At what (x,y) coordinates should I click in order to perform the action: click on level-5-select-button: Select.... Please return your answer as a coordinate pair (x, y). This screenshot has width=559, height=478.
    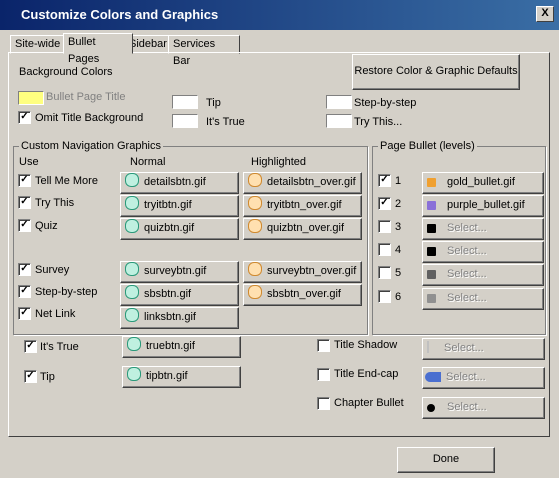
    Looking at the image, I should click on (483, 275).